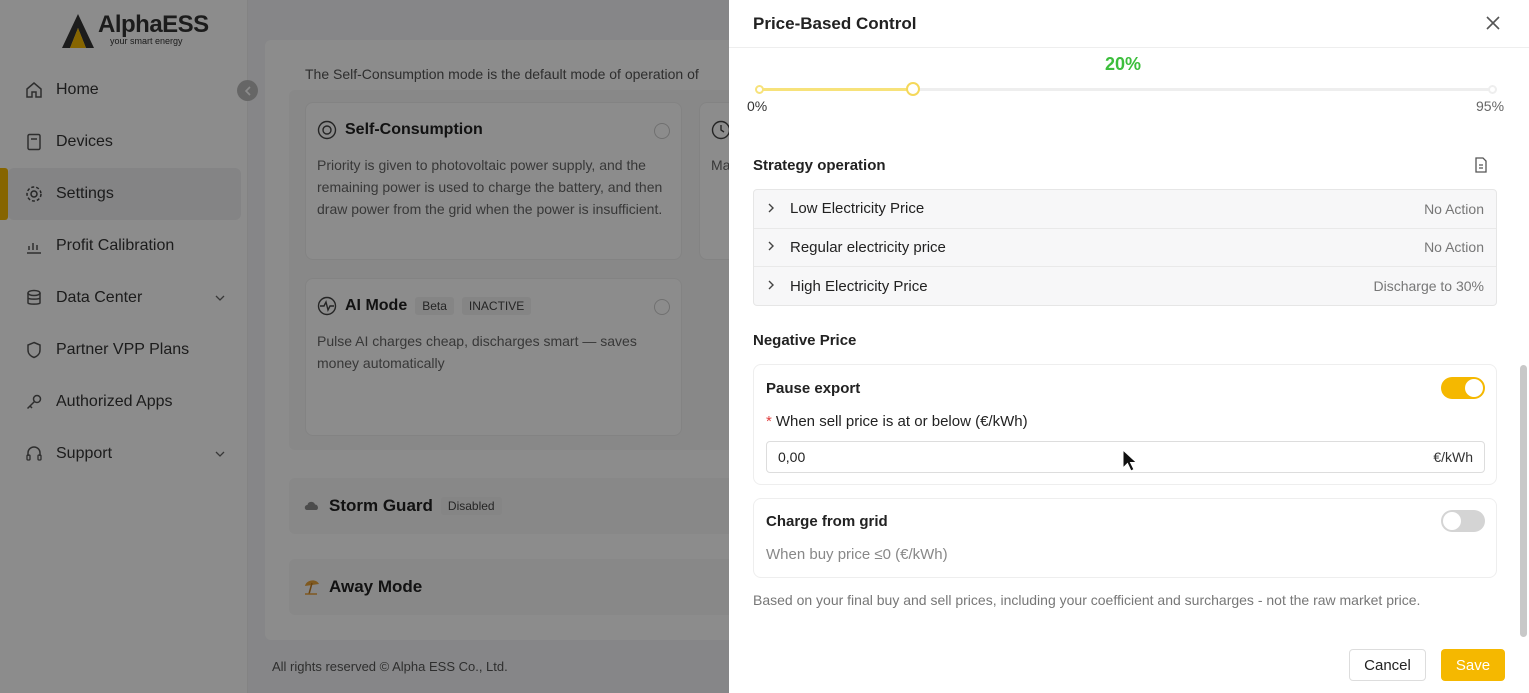  What do you see at coordinates (1463, 521) in the screenshot?
I see `charge-from-grid-toggle` at bounding box center [1463, 521].